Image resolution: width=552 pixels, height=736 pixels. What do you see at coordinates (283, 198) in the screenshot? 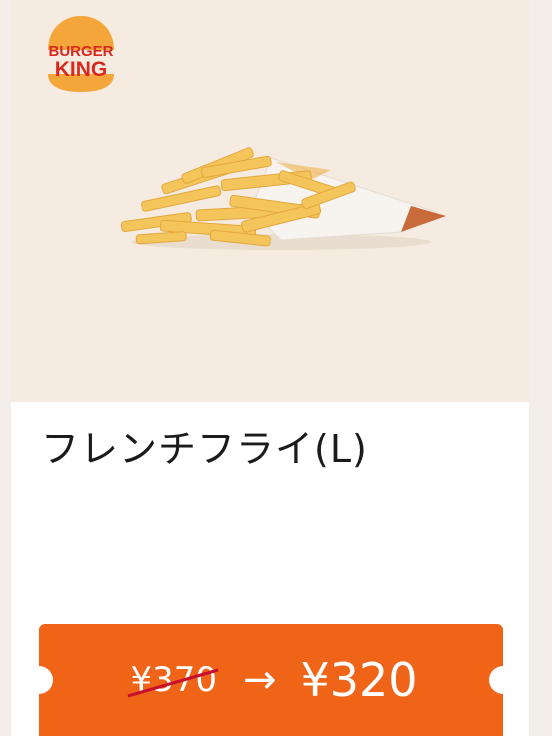
I see `french-fries-icon` at bounding box center [283, 198].